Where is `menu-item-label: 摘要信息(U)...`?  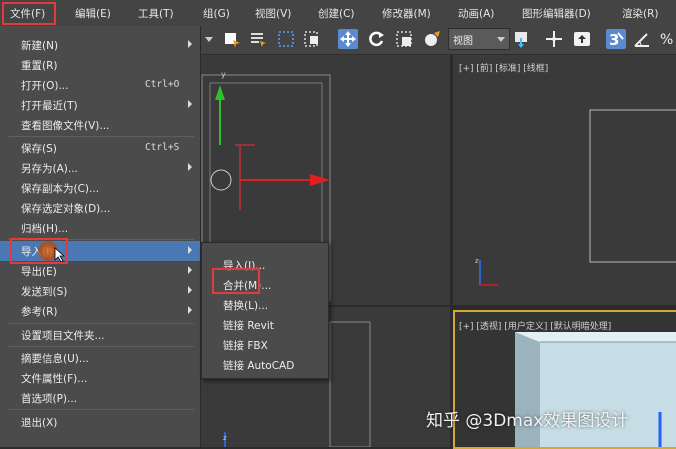 menu-item-label: 摘要信息(U)... is located at coordinates (55, 359).